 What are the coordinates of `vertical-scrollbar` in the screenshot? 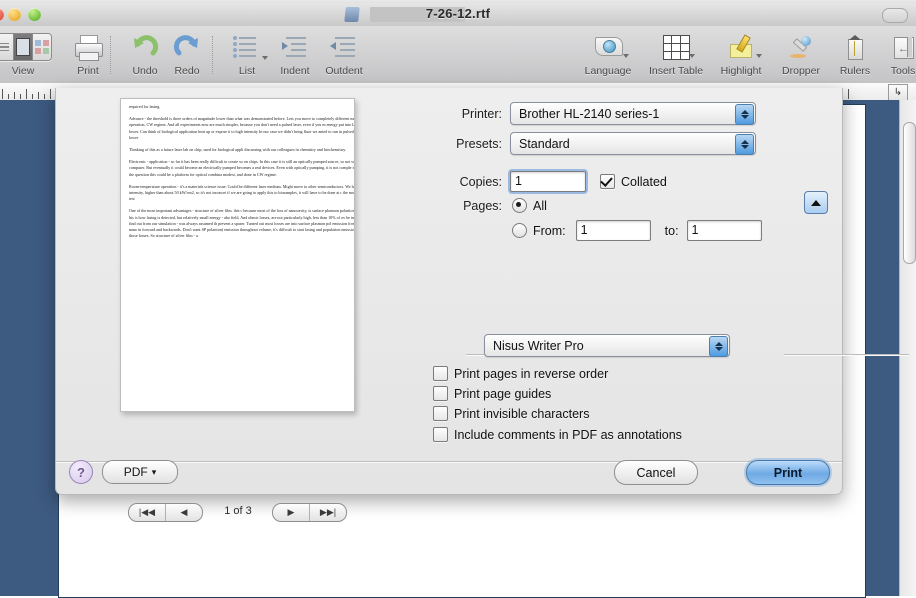 It's located at (907, 348).